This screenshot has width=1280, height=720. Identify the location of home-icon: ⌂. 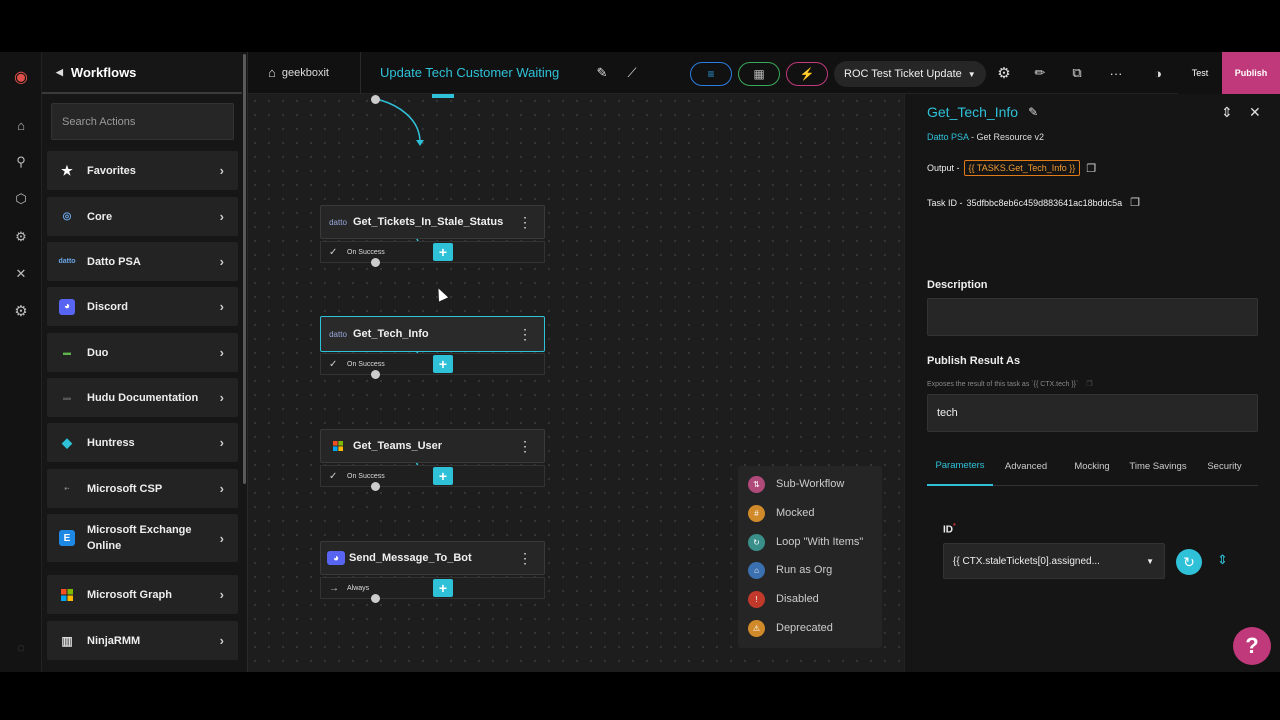
(21, 125).